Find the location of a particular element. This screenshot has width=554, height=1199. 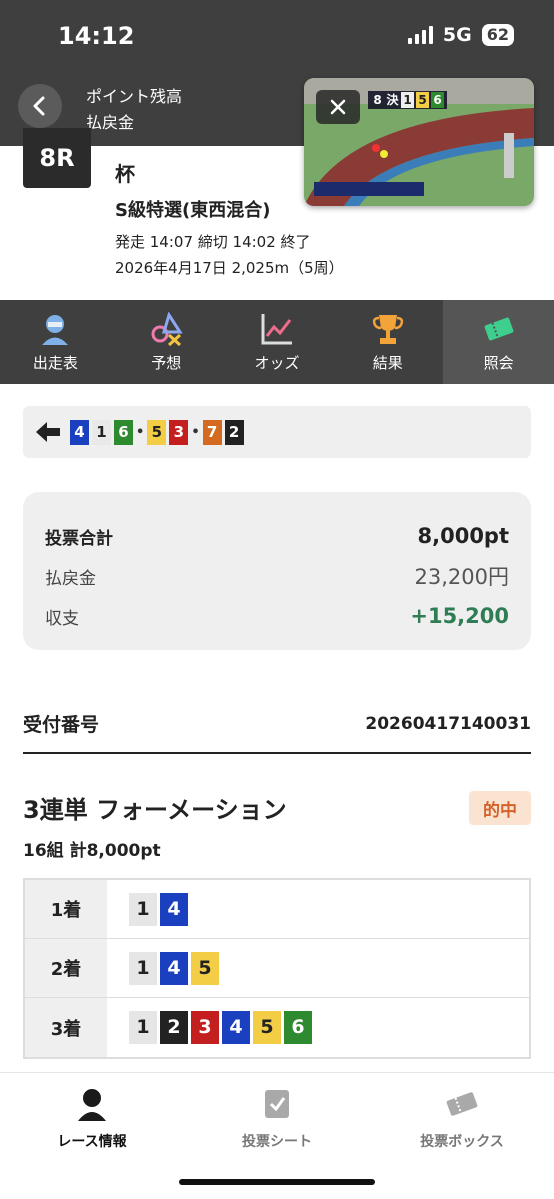

finish-number: 5 is located at coordinates (157, 432).